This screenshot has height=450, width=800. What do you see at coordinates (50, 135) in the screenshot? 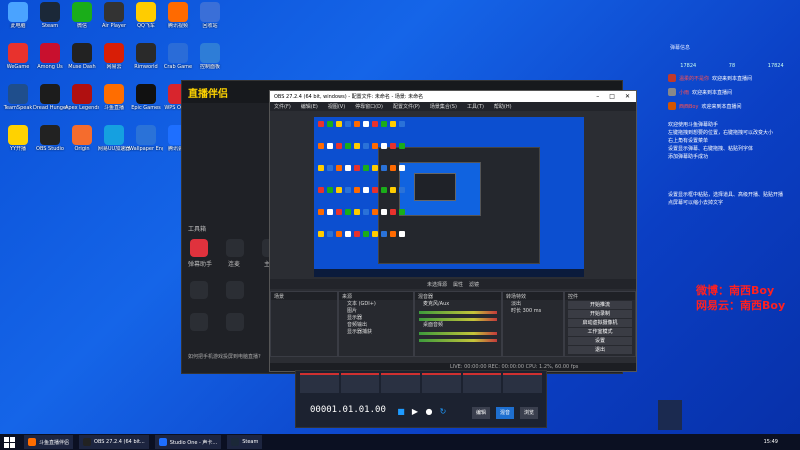
I see `app-icon` at bounding box center [50, 135].